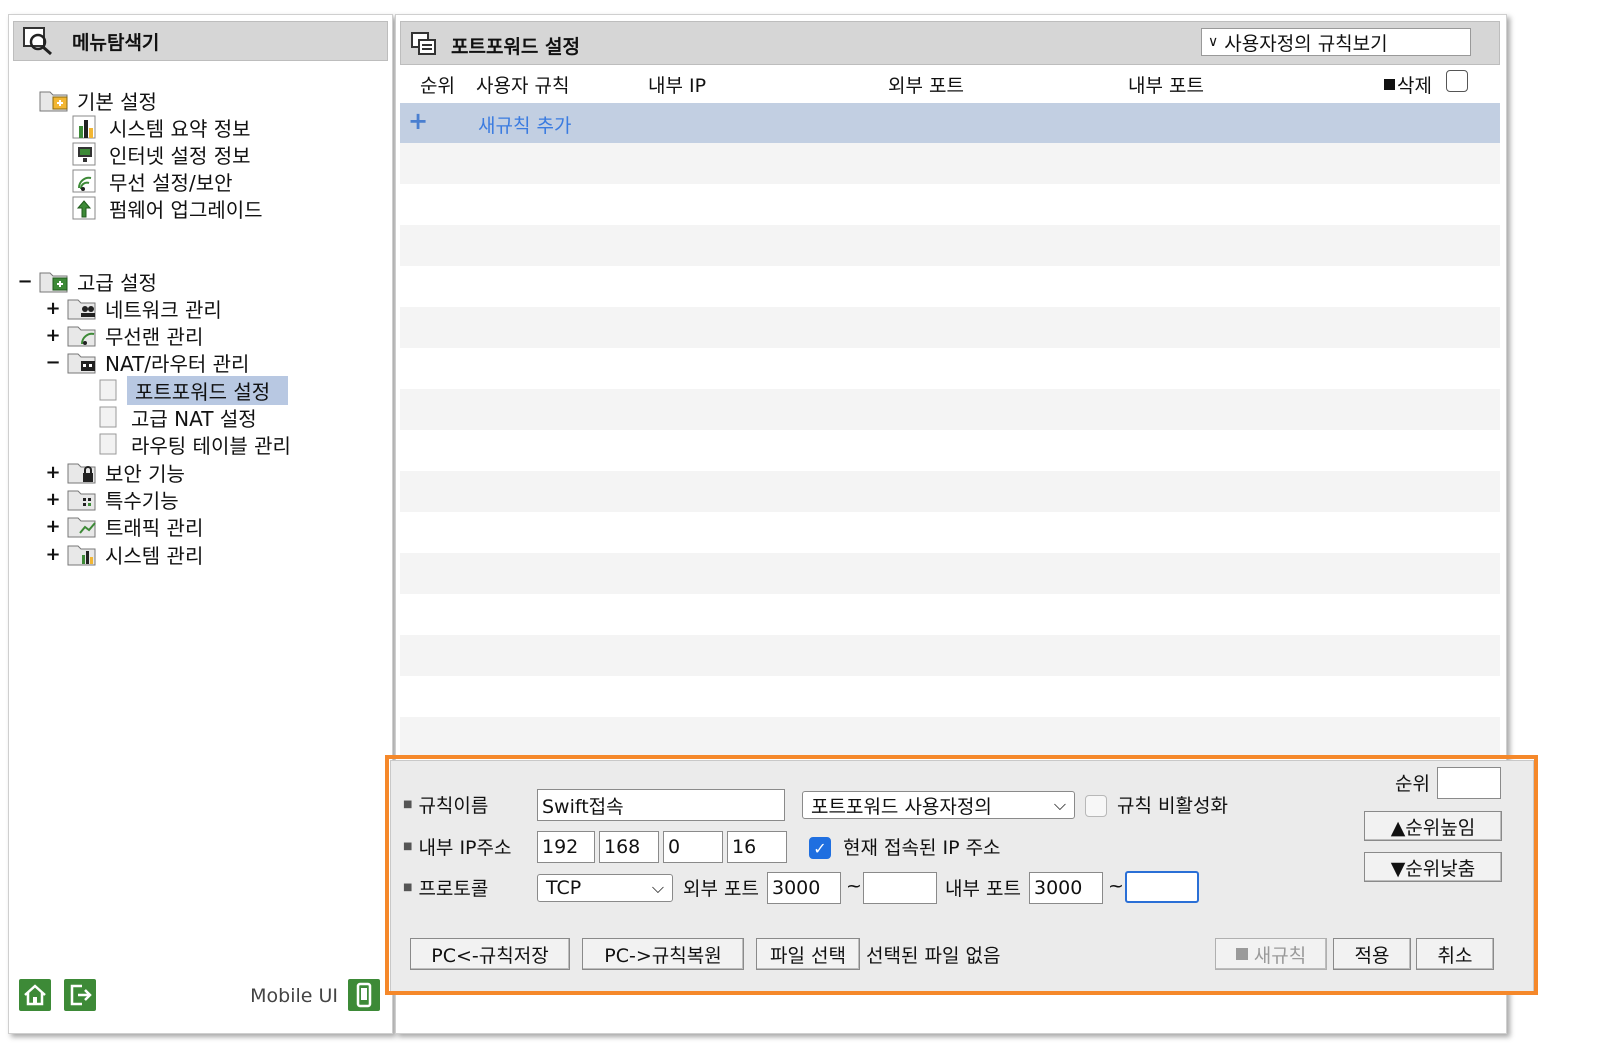 The image size is (1600, 1043). What do you see at coordinates (1162, 887) in the screenshot?
I see `internal-port-end-input` at bounding box center [1162, 887].